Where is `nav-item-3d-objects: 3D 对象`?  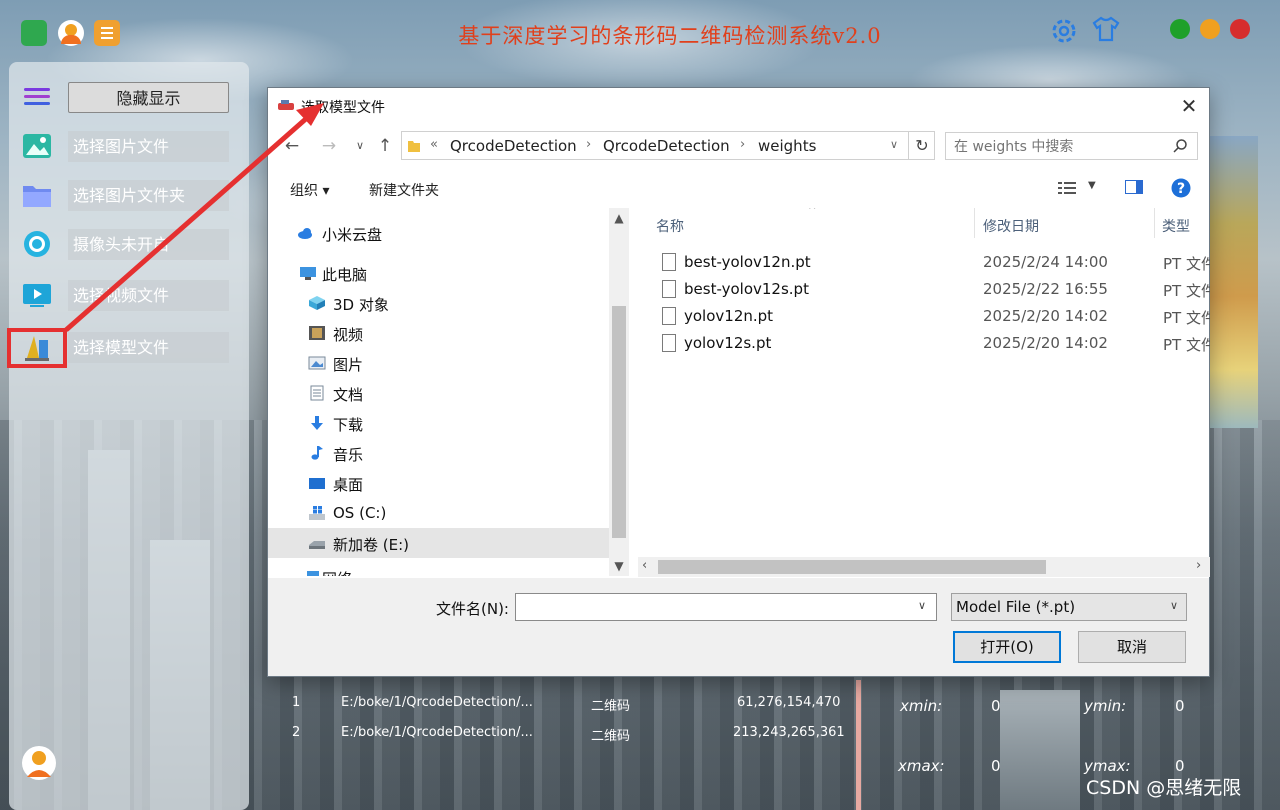 nav-item-3d-objects: 3D 对象 is located at coordinates (438, 303).